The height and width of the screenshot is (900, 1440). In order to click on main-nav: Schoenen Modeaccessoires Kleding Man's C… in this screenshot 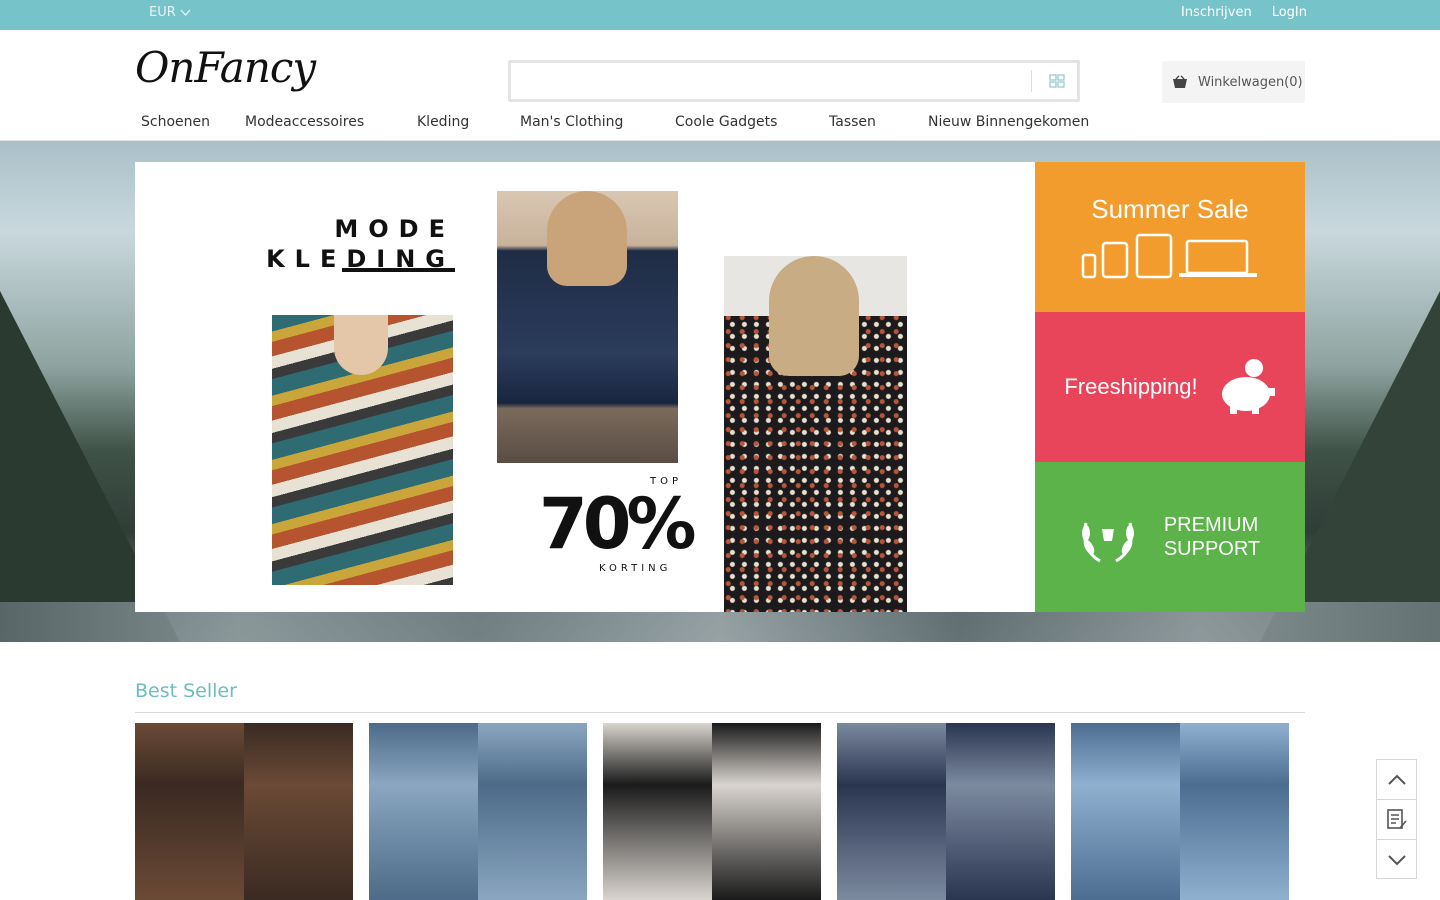, I will do `click(720, 127)`.